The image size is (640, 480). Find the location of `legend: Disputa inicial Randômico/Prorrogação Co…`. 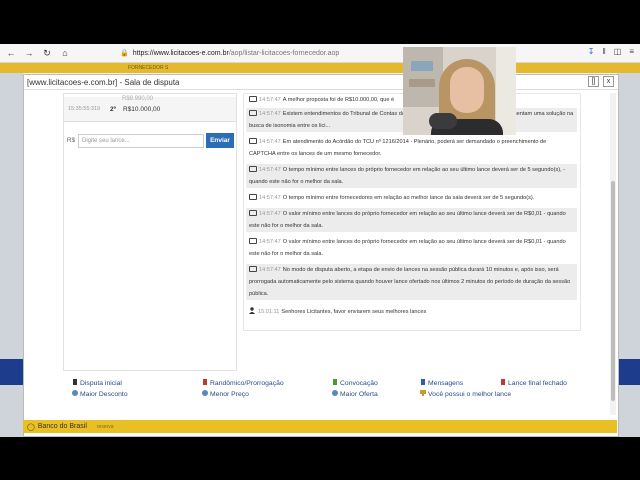

legend: Disputa inicial Randômico/Prorrogação Co… is located at coordinates (330, 390).